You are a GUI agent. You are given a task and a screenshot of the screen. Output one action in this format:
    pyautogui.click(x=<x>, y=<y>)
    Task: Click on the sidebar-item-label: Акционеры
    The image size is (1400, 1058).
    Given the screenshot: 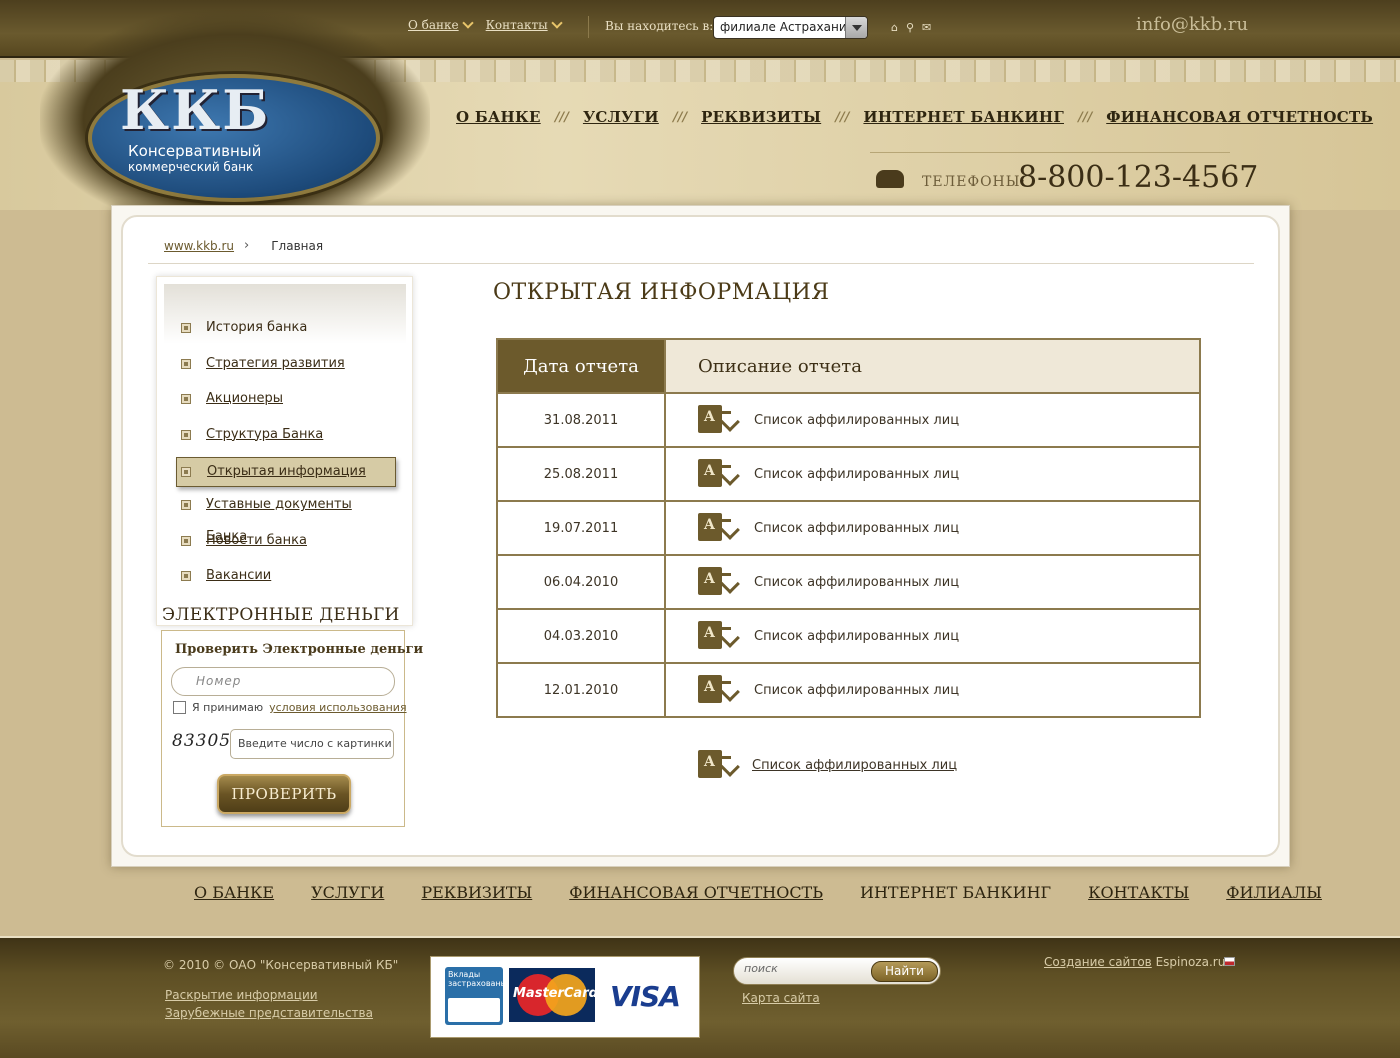 What is the action you would take?
    pyautogui.click(x=245, y=398)
    